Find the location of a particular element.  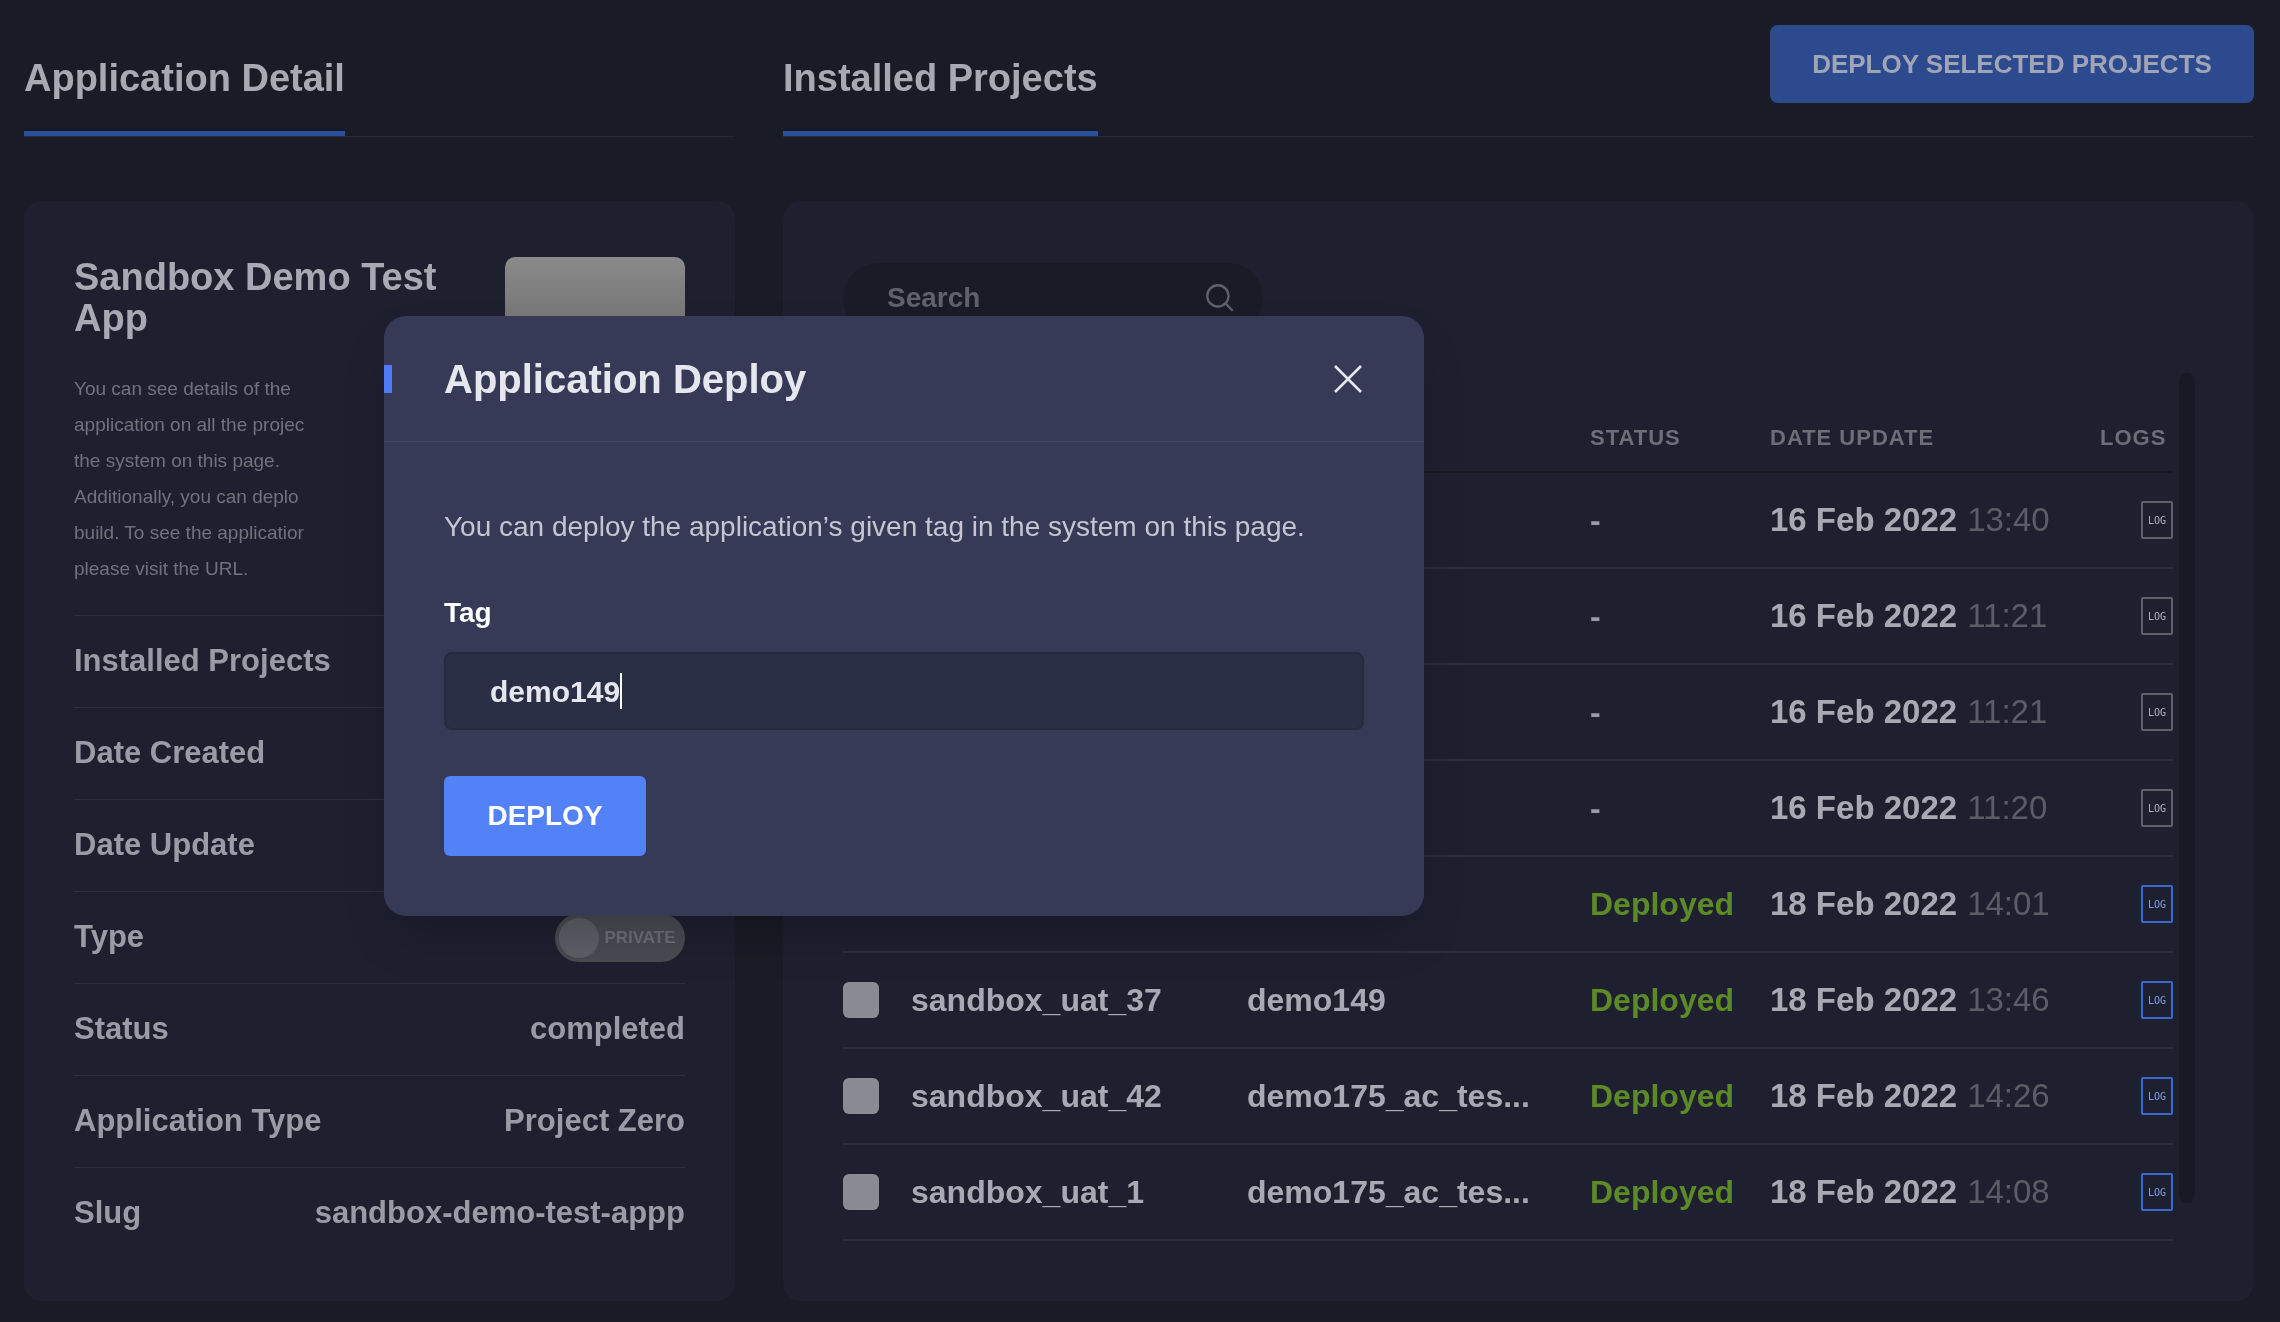

time-text: 14:26 is located at coordinates (2008, 1096).